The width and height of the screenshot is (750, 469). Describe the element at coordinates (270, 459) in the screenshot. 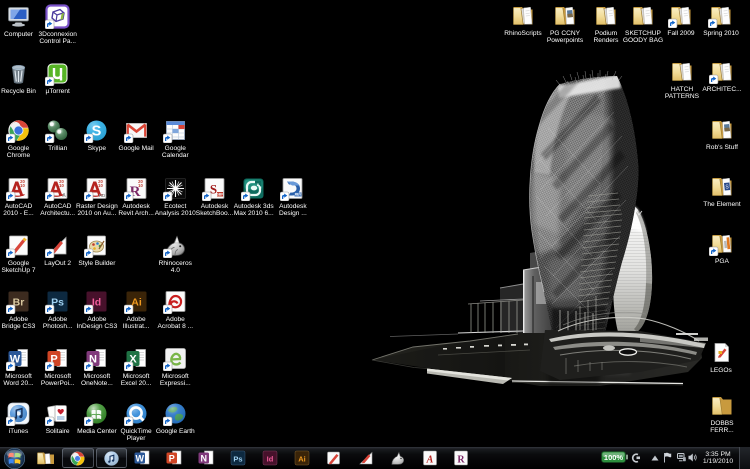

I see `svg-text: Id` at that location.